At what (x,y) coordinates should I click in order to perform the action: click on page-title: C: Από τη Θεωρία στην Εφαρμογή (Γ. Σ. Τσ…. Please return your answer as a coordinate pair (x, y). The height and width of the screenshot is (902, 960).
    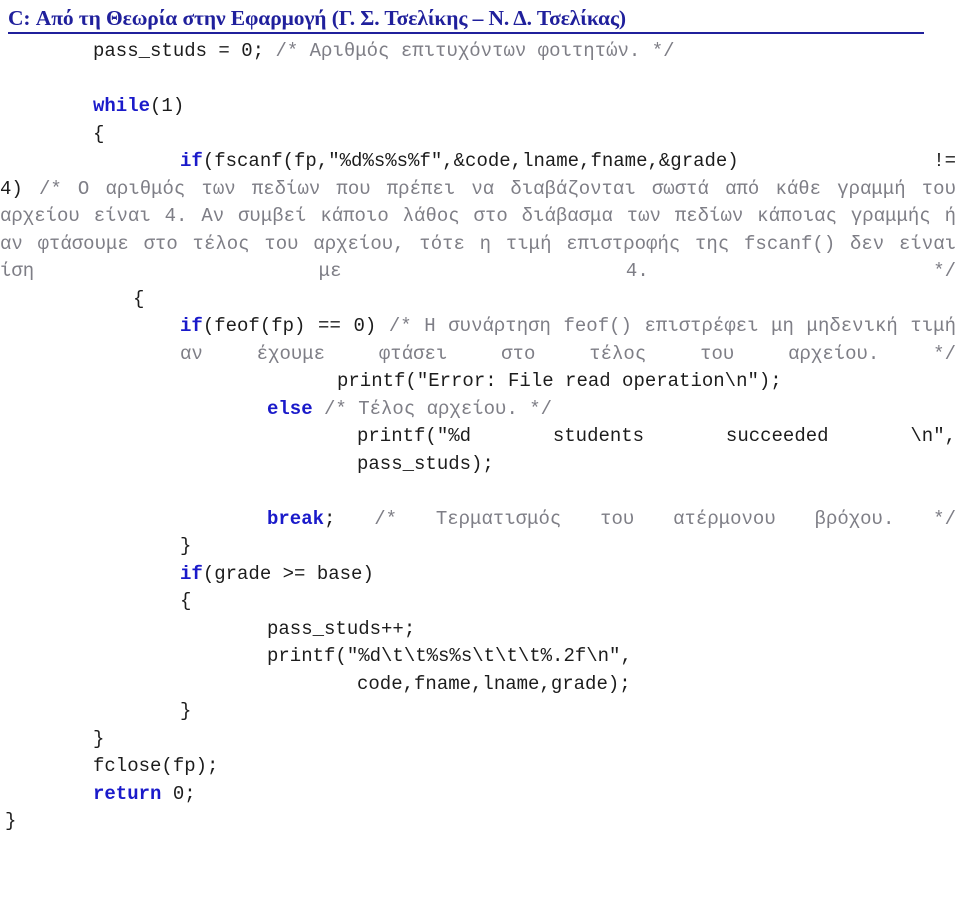
    Looking at the image, I should click on (466, 20).